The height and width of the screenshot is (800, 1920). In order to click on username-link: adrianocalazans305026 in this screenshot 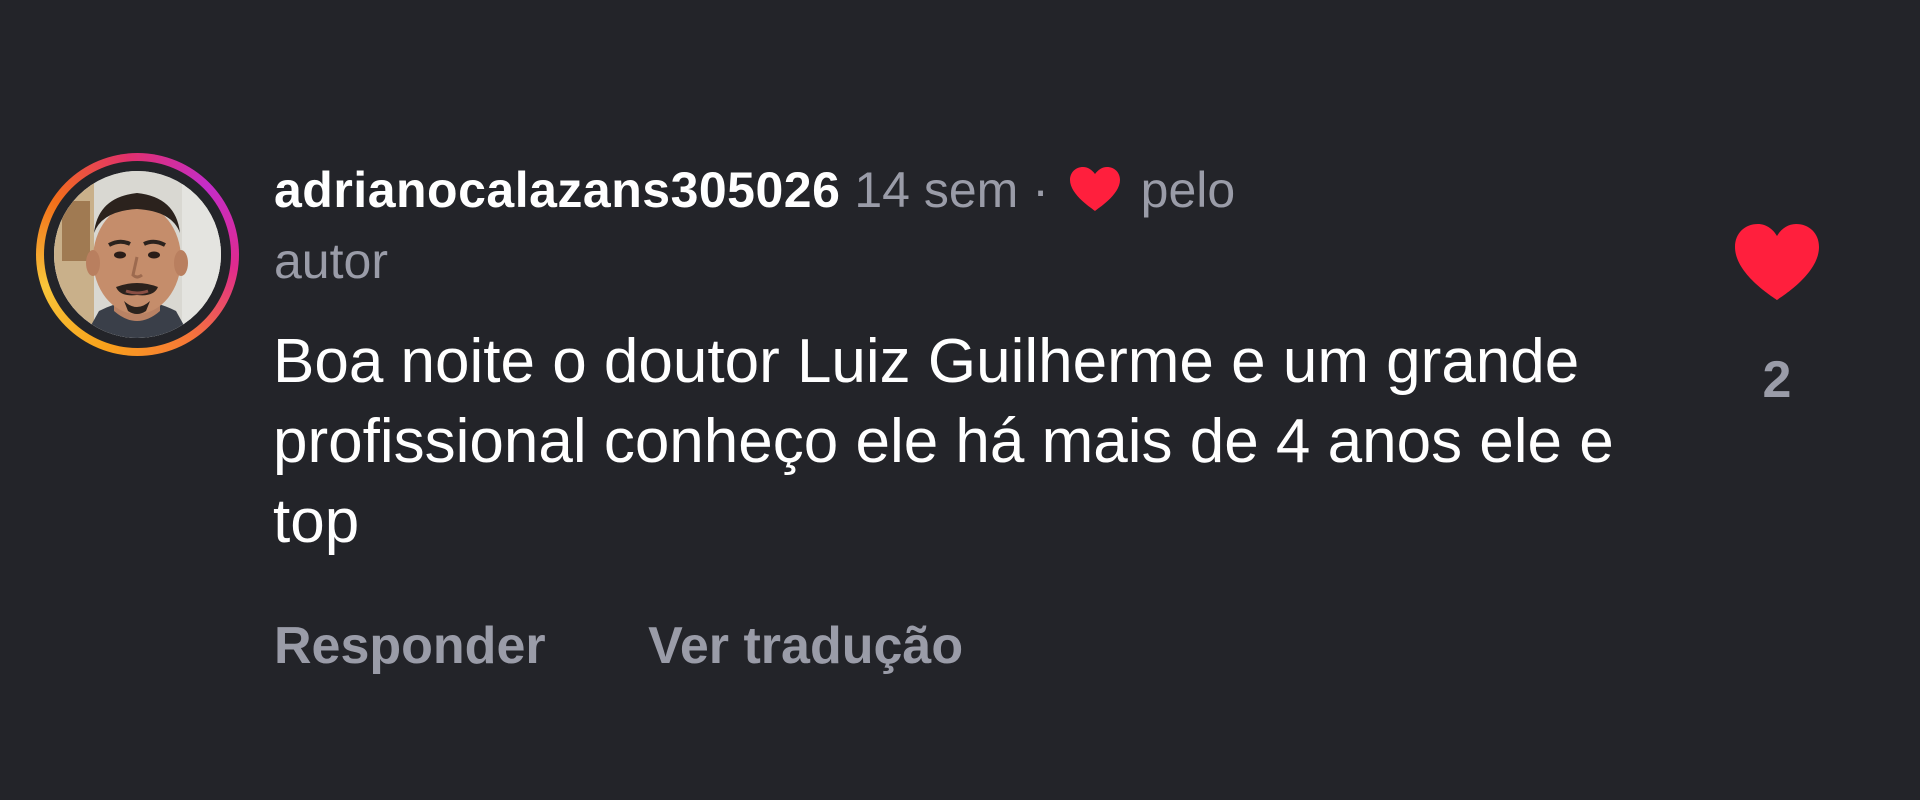, I will do `click(557, 190)`.